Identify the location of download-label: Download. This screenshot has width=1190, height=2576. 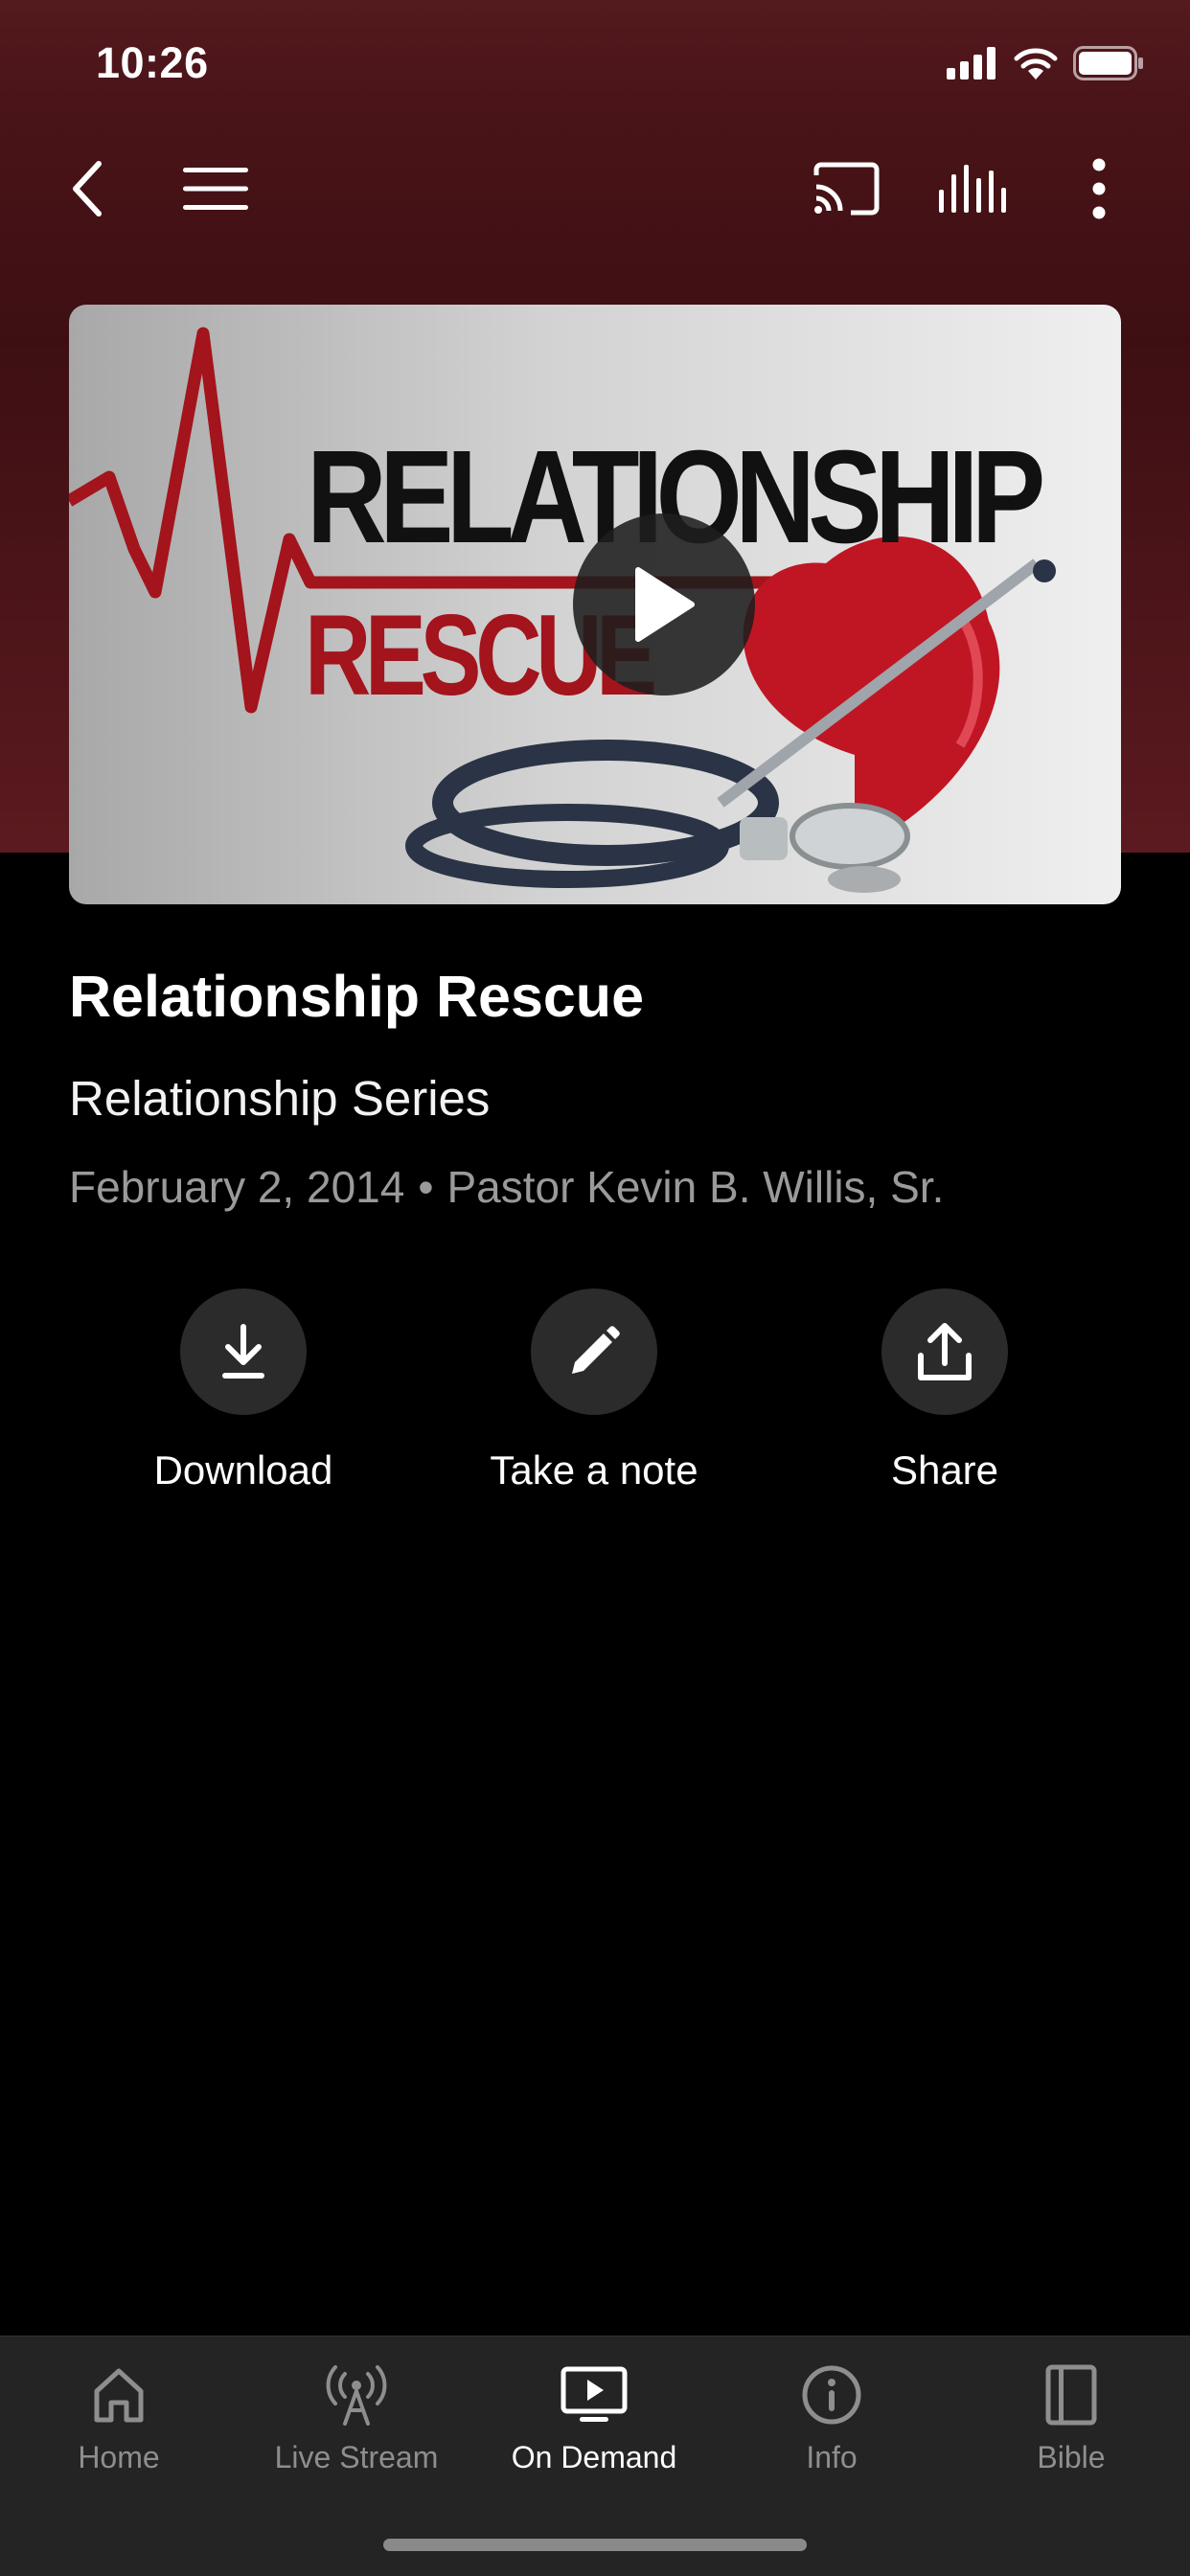
(243, 1470).